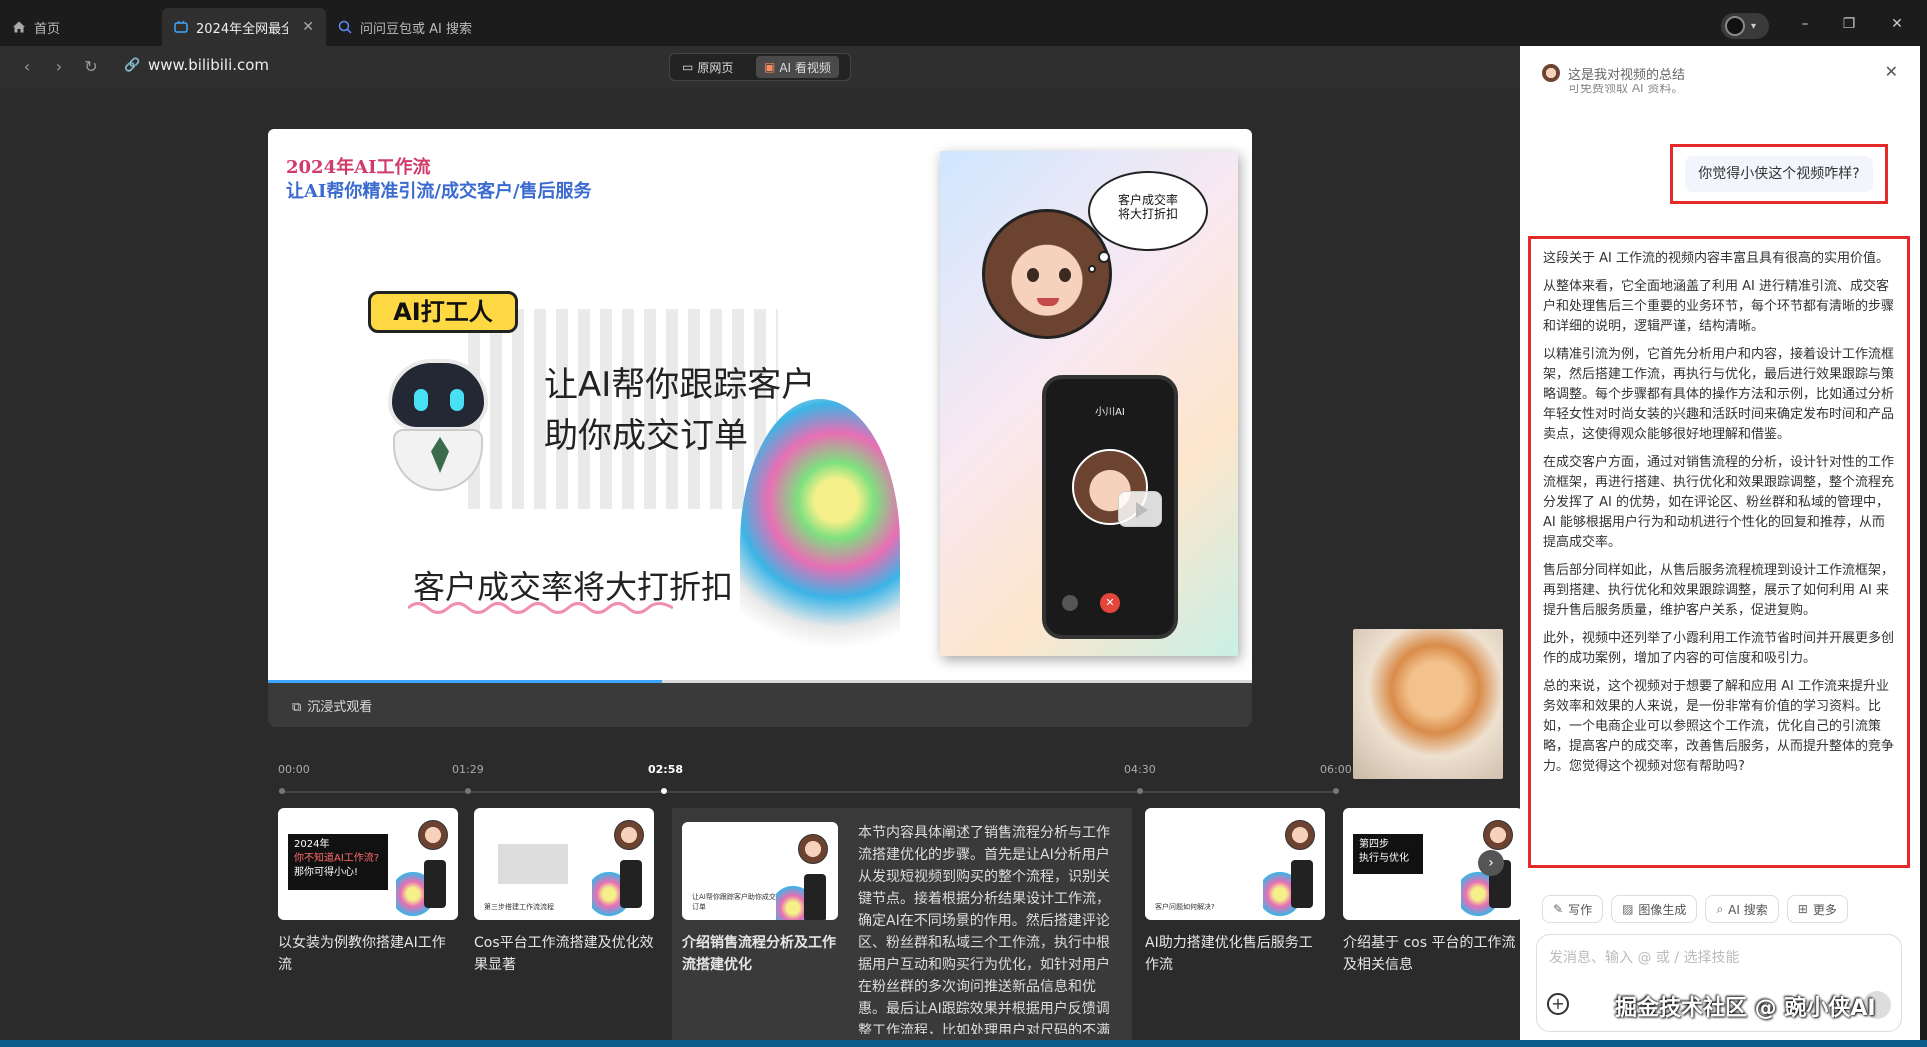 Image resolution: width=1927 pixels, height=1047 pixels. I want to click on immersive-button: ⧉ 沉浸式观看, so click(332, 705).